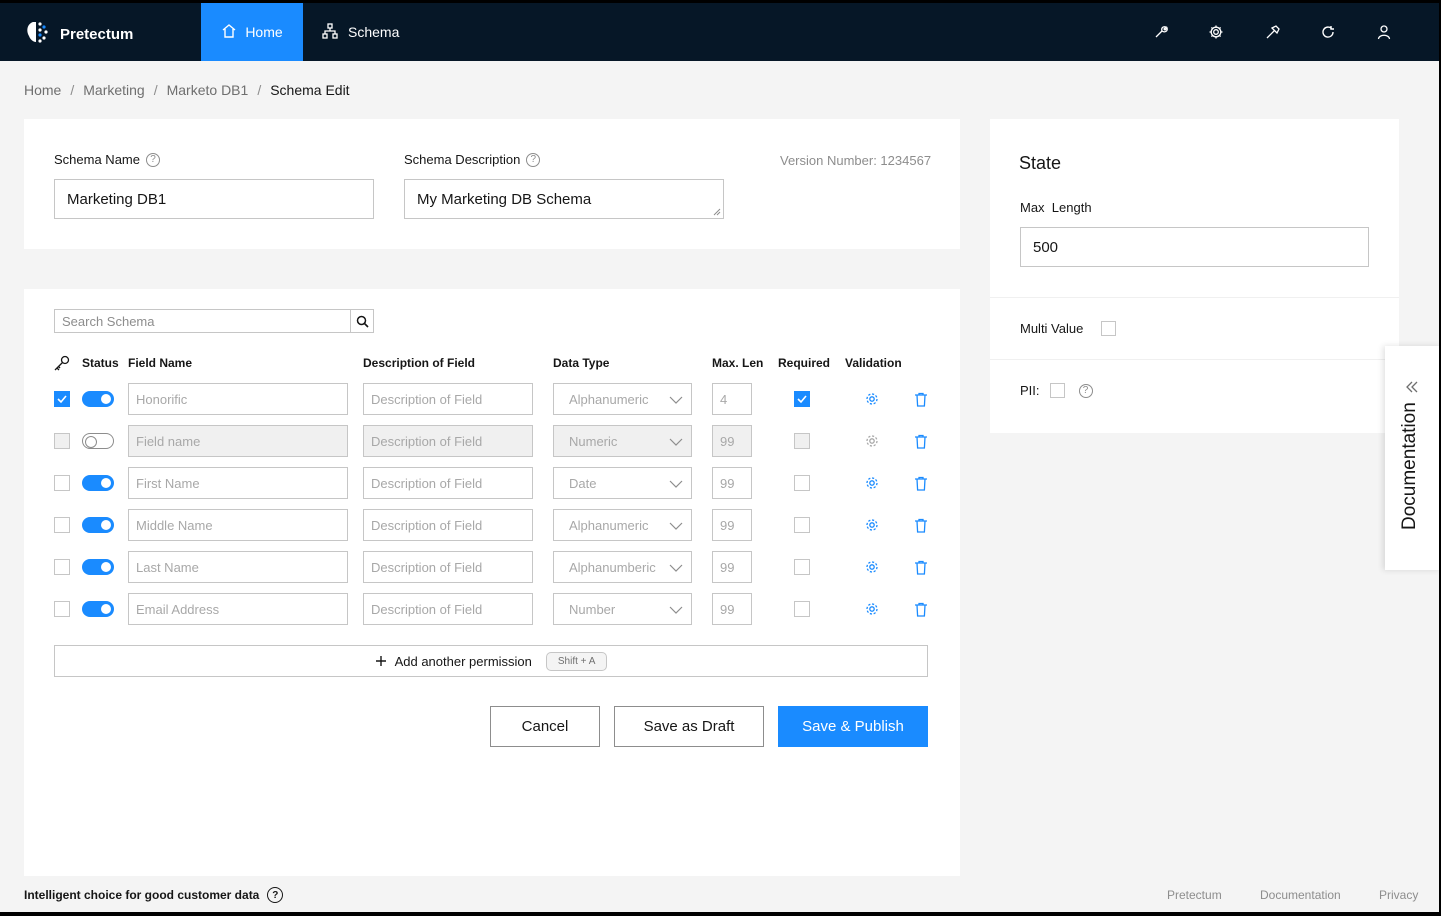  What do you see at coordinates (1384, 32) in the screenshot?
I see `user-icon` at bounding box center [1384, 32].